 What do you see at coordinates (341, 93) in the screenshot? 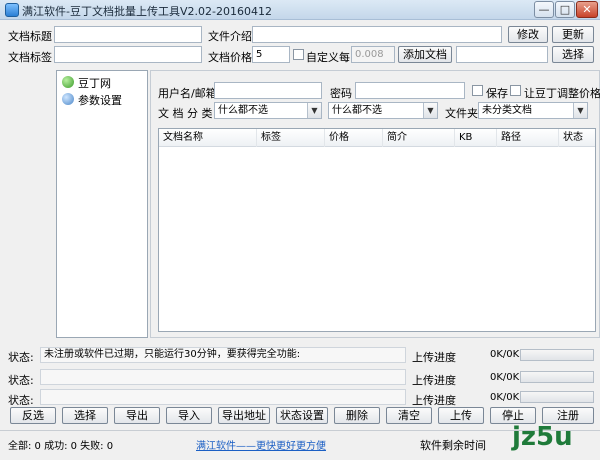
I see `password-label: 密码` at bounding box center [341, 93].